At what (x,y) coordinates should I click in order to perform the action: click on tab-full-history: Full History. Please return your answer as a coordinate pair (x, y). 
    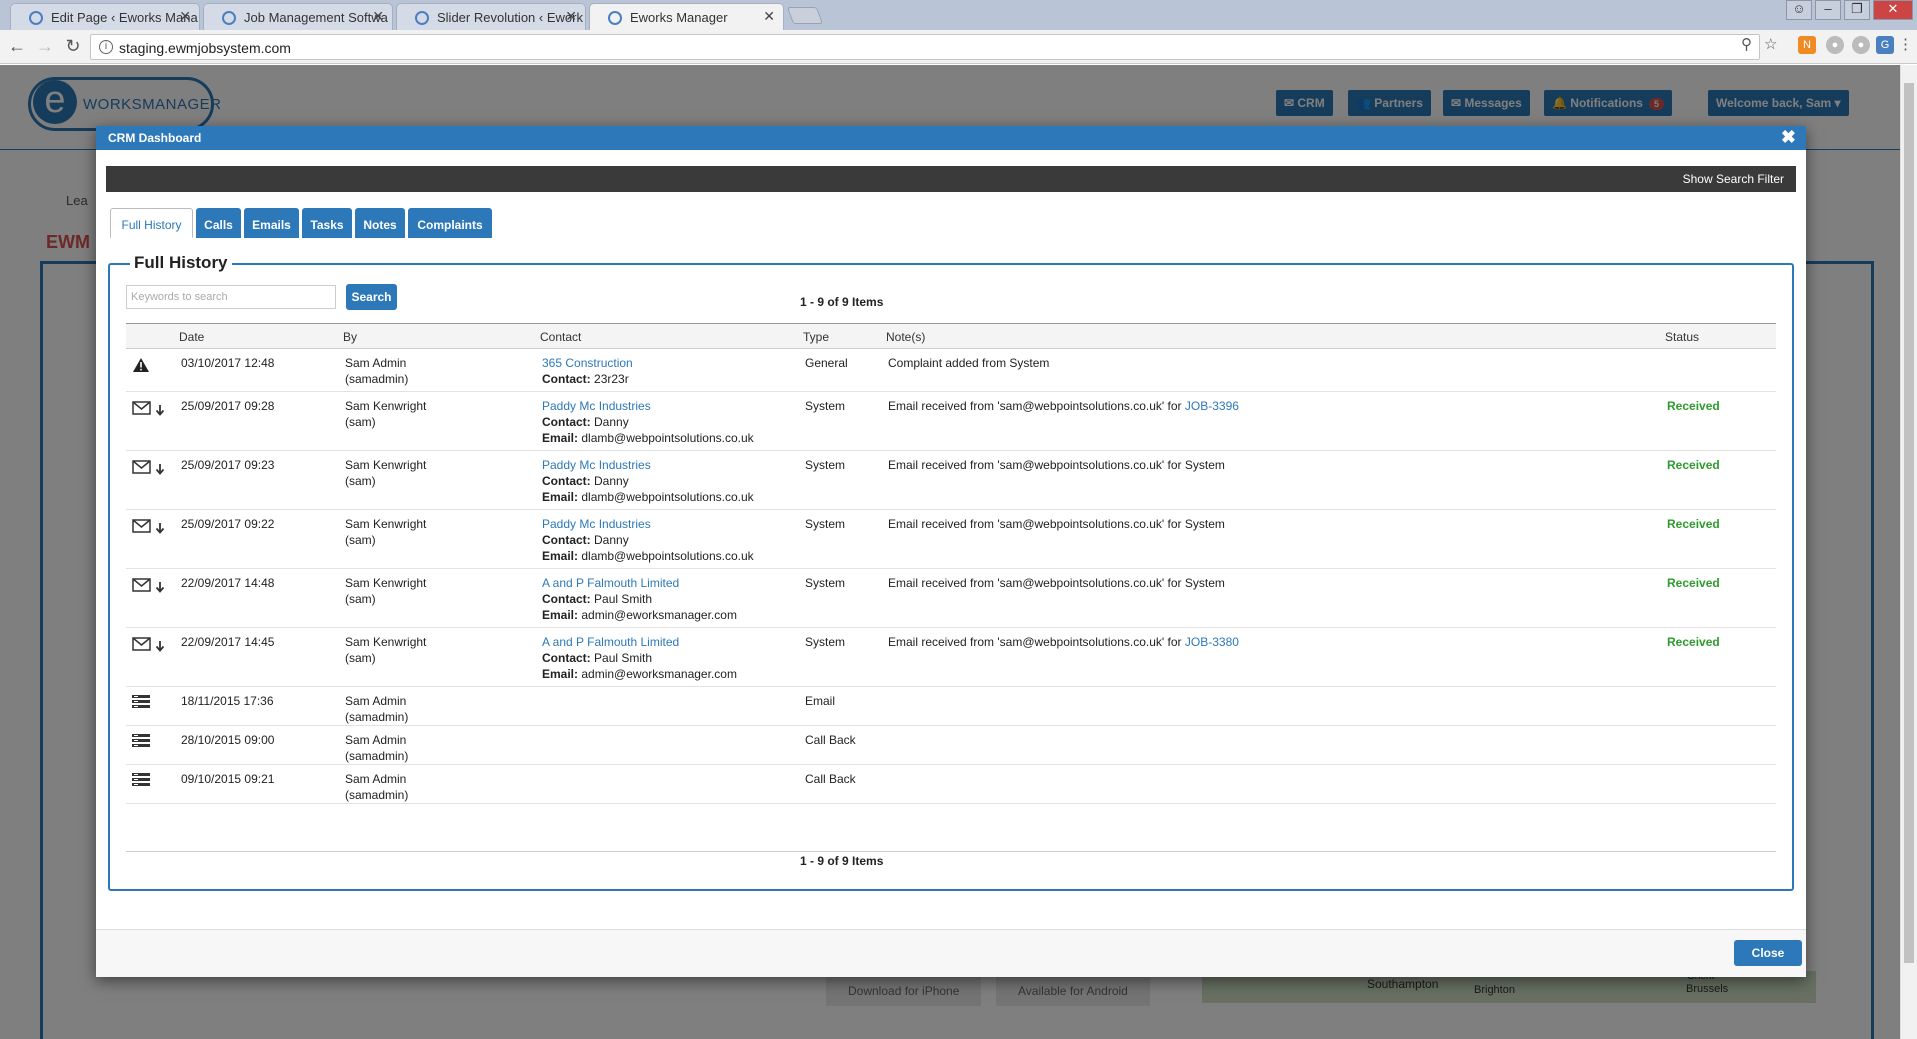
    Looking at the image, I should click on (151, 223).